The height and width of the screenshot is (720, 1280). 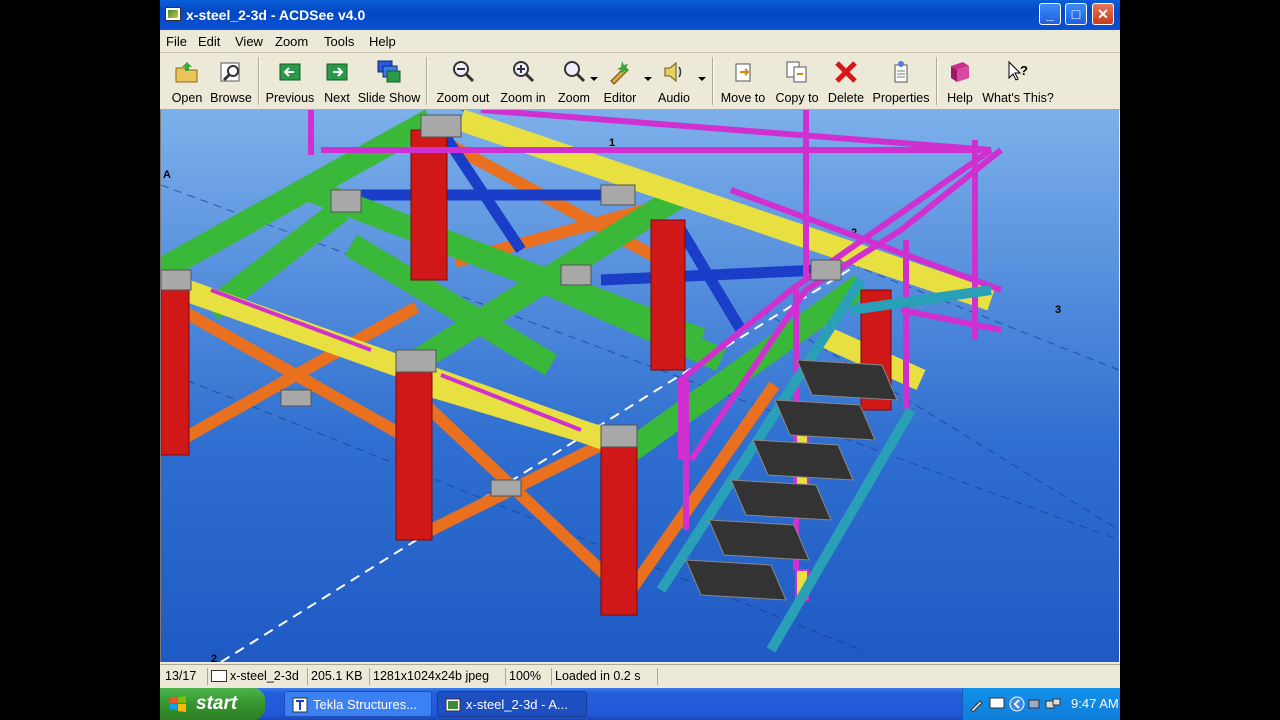 What do you see at coordinates (529, 676) in the screenshot?
I see `status-zoom: 100%` at bounding box center [529, 676].